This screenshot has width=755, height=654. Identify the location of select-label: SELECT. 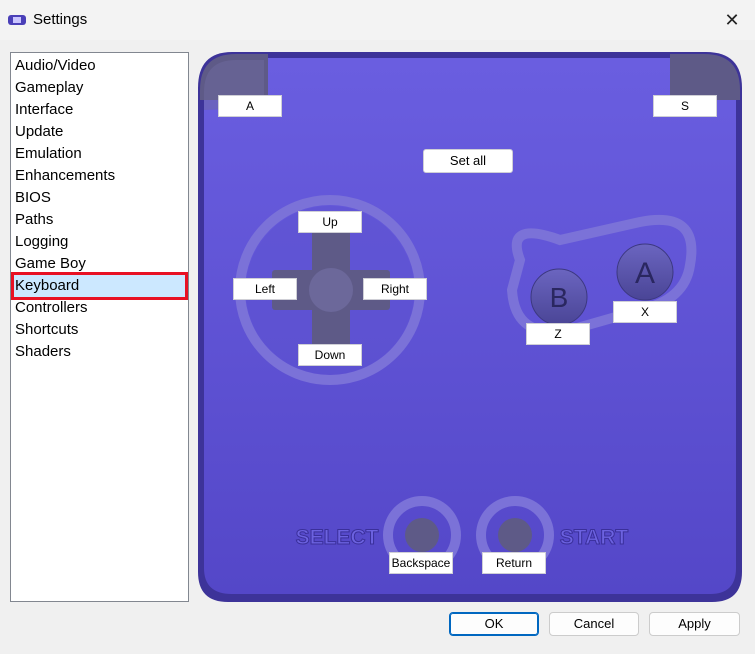
(337, 537).